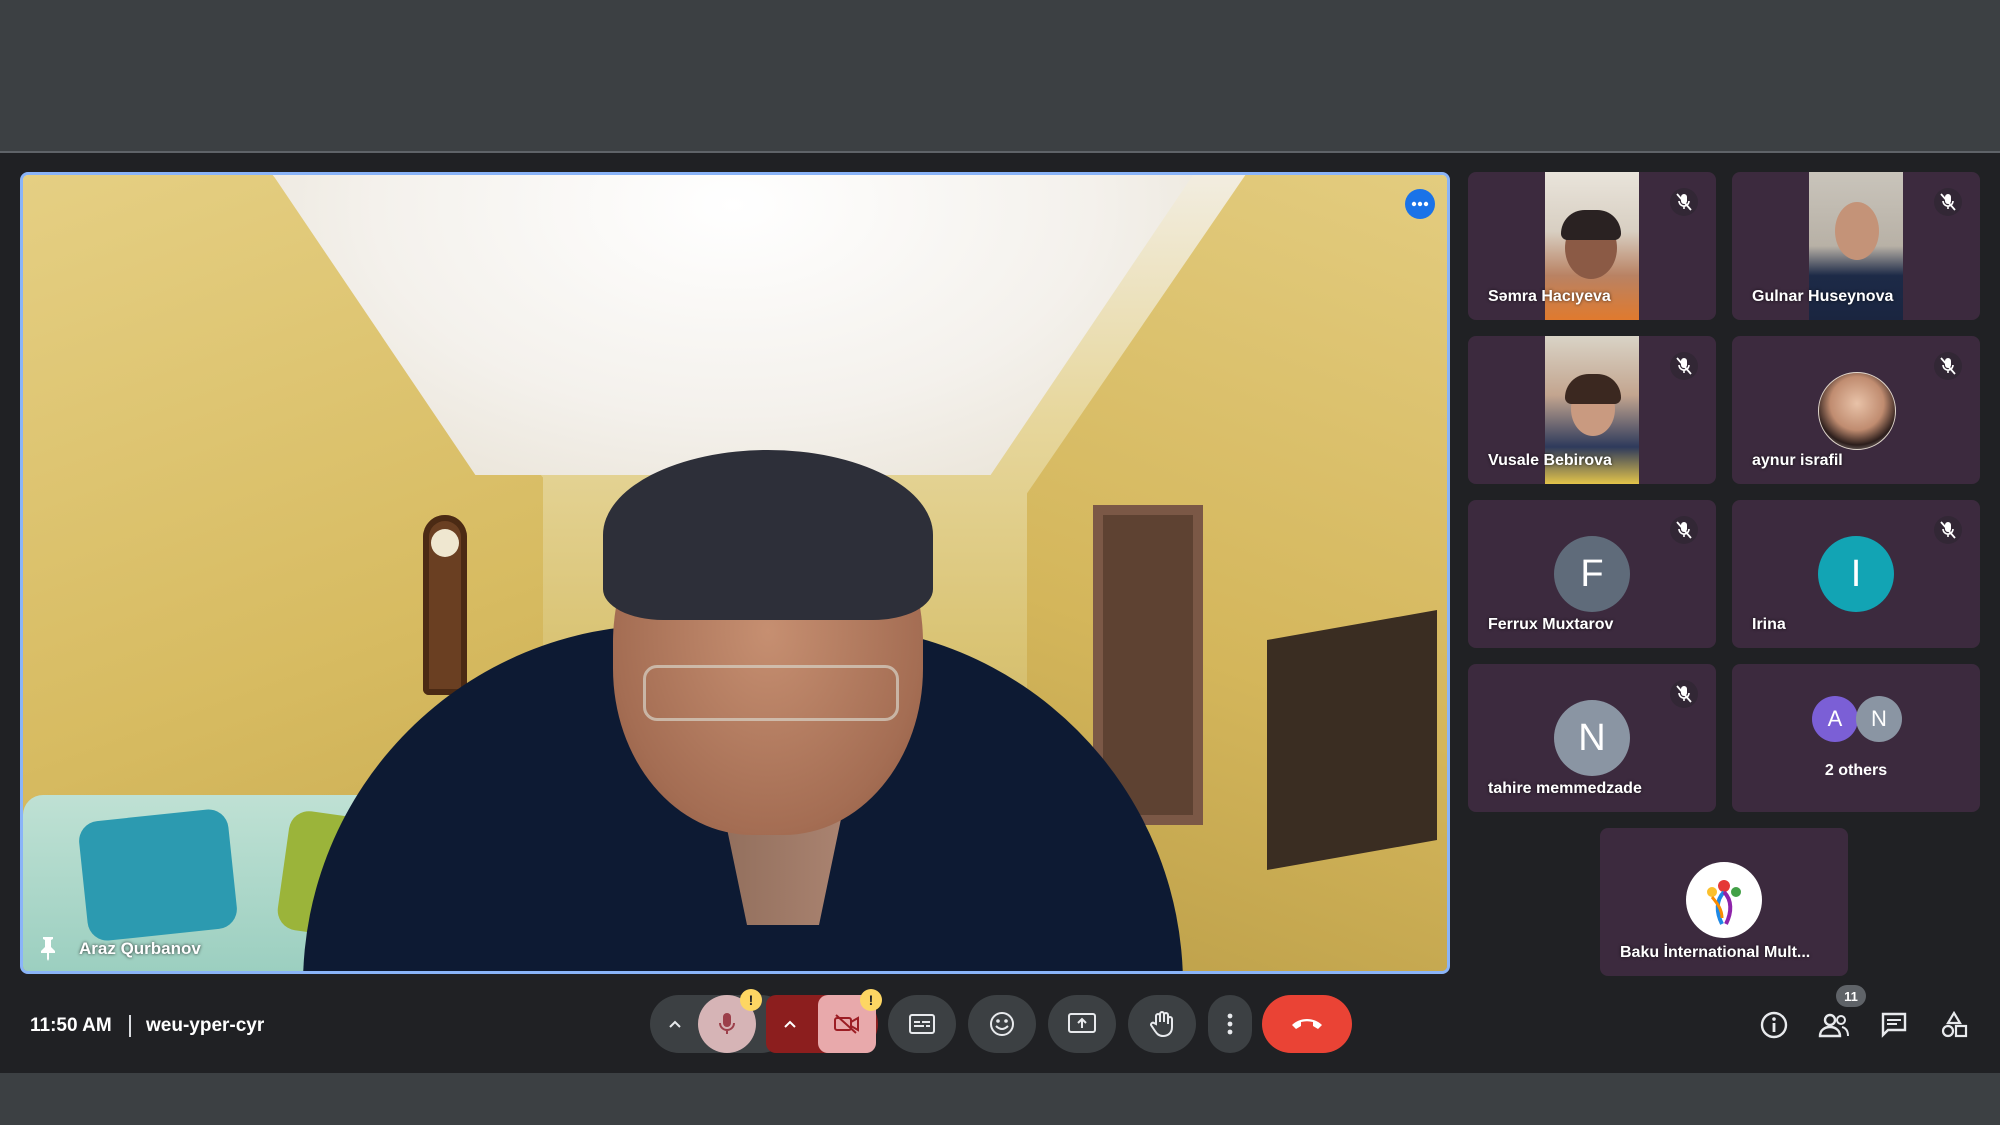 The image size is (2000, 1125). What do you see at coordinates (1592, 246) in the screenshot?
I see `participant-tile: Səmra Hacıyeva` at bounding box center [1592, 246].